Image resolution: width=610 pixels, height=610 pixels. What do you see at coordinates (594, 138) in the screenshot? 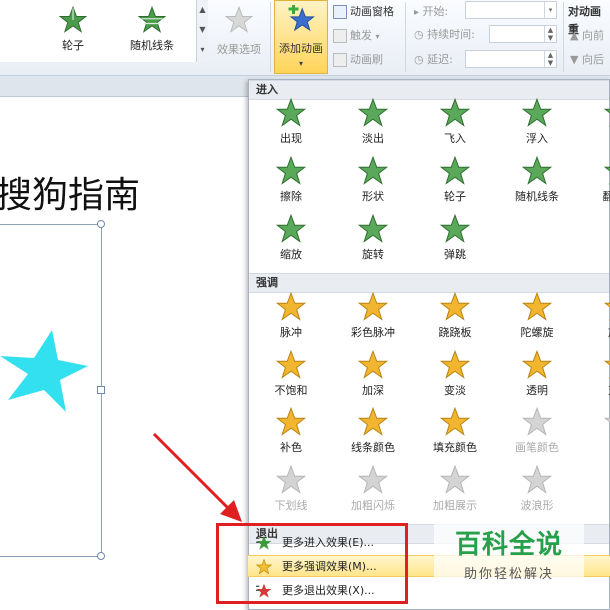
I see `effect-label: 弹` at bounding box center [594, 138].